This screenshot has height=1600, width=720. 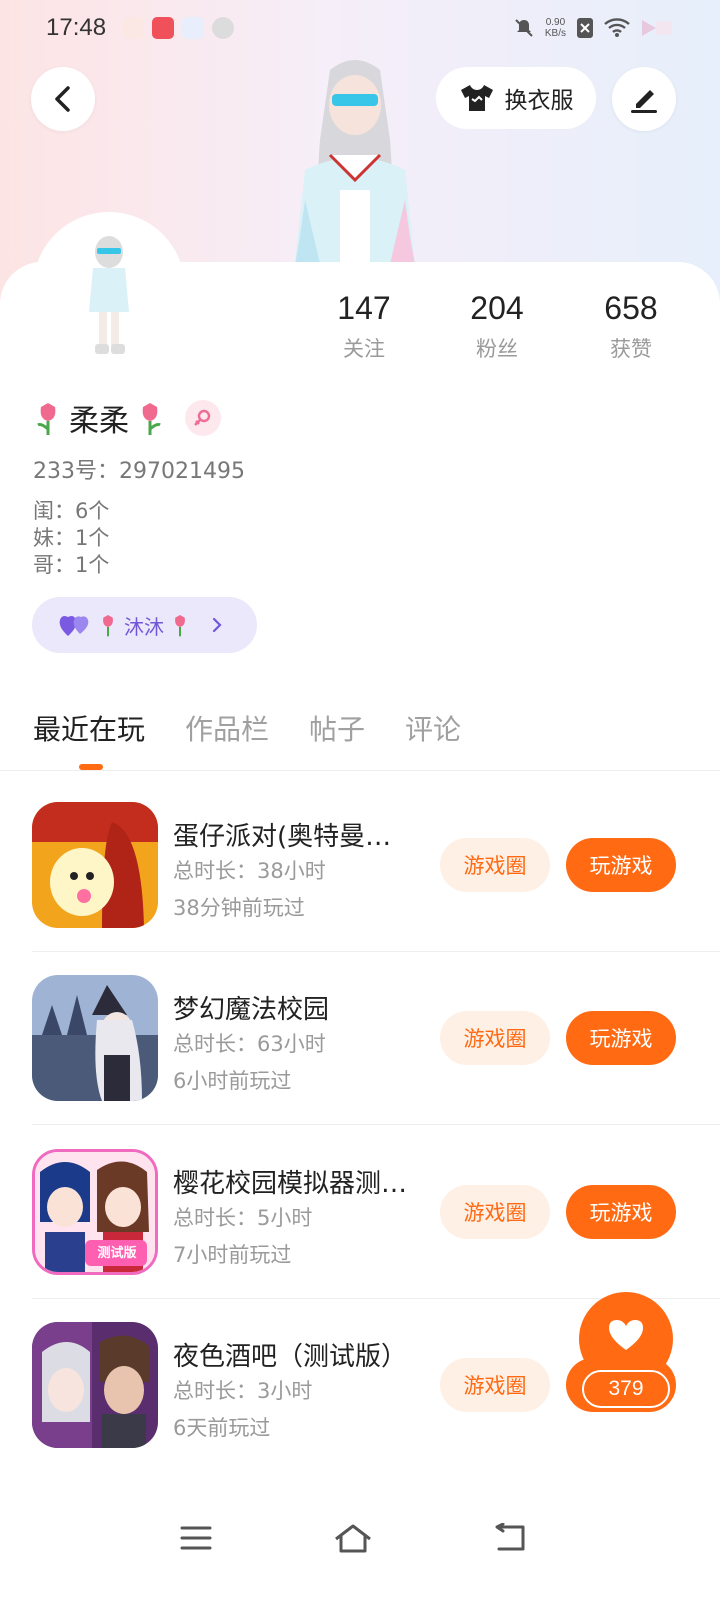 I want to click on home-icon, so click(x=353, y=1538).